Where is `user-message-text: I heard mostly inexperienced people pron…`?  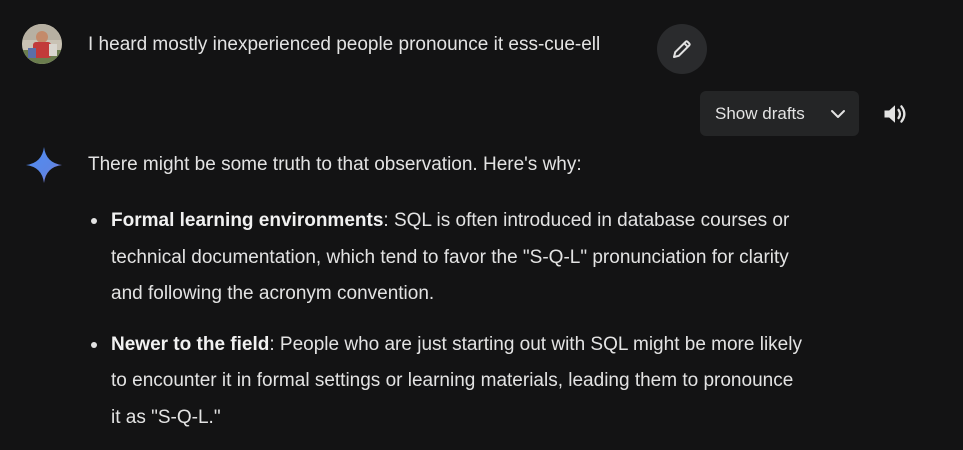
user-message-text: I heard mostly inexperienced people pron… is located at coordinates (344, 44).